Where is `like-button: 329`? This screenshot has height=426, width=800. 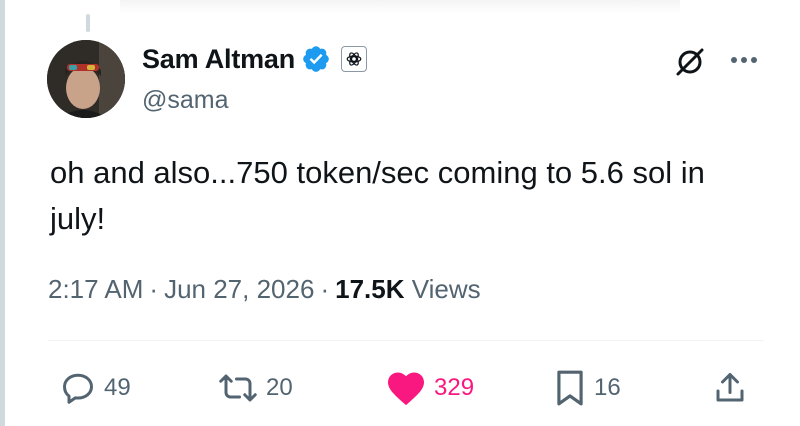
like-button: 329 is located at coordinates (430, 388).